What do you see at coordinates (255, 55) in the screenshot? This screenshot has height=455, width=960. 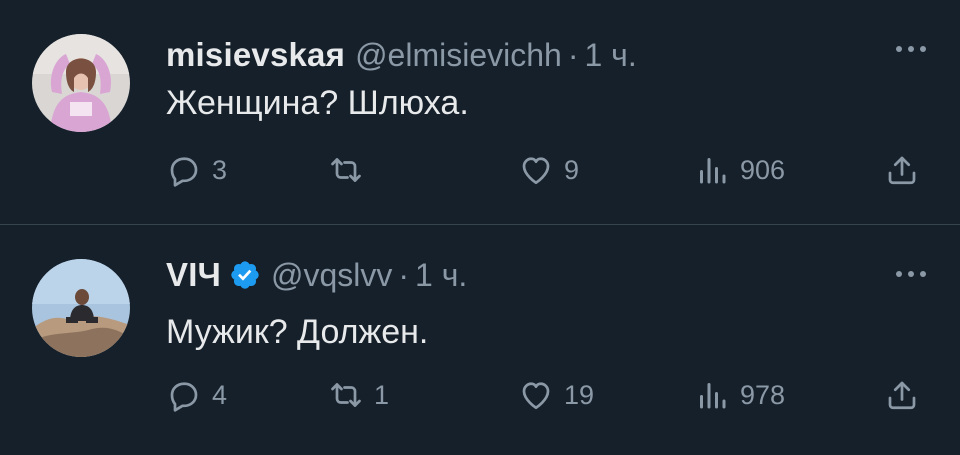 I see `author-name: misievskaя` at bounding box center [255, 55].